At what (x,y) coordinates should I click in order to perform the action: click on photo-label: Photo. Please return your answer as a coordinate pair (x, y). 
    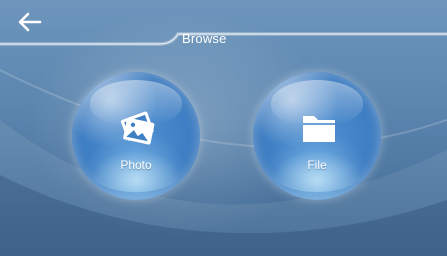
    Looking at the image, I should click on (136, 165).